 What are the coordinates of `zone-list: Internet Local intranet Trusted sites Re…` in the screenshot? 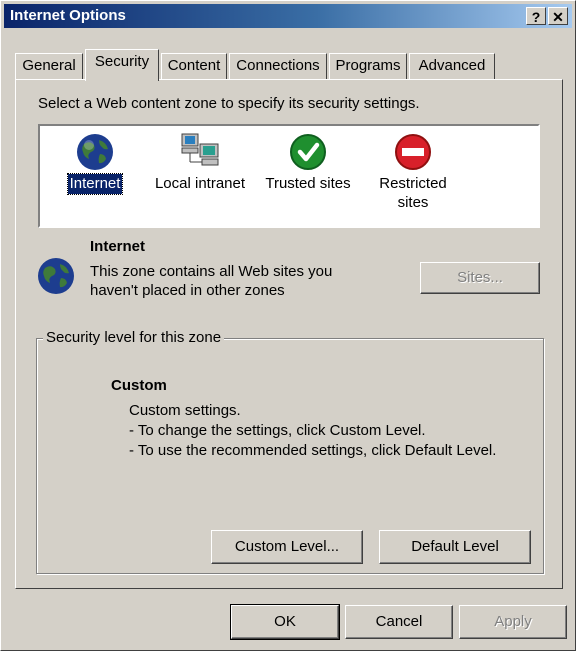 It's located at (289, 176).